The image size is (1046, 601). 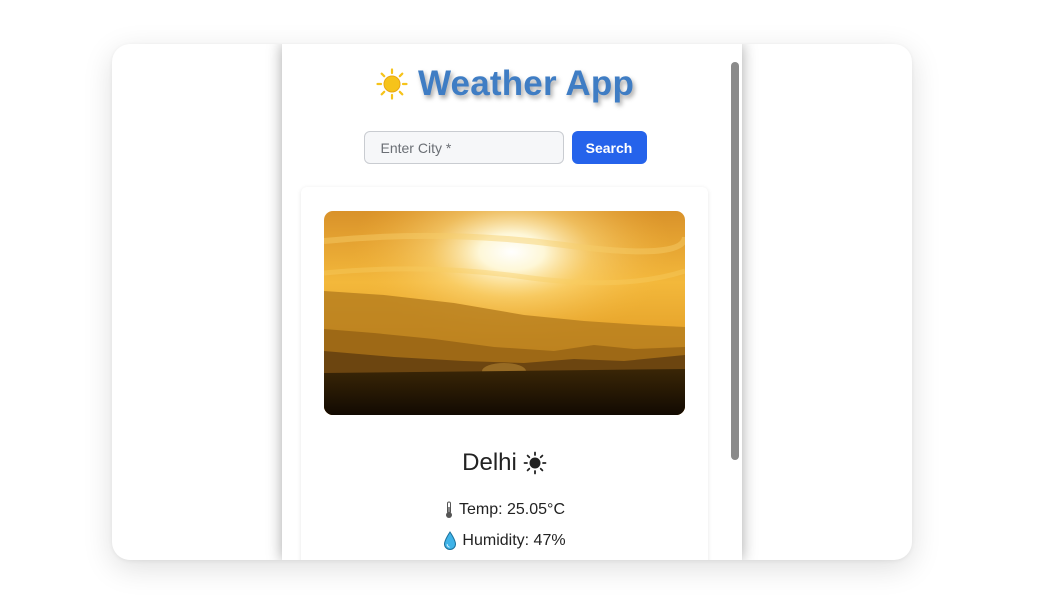 I want to click on humidity-row: Humidity: 47%, so click(x=504, y=541).